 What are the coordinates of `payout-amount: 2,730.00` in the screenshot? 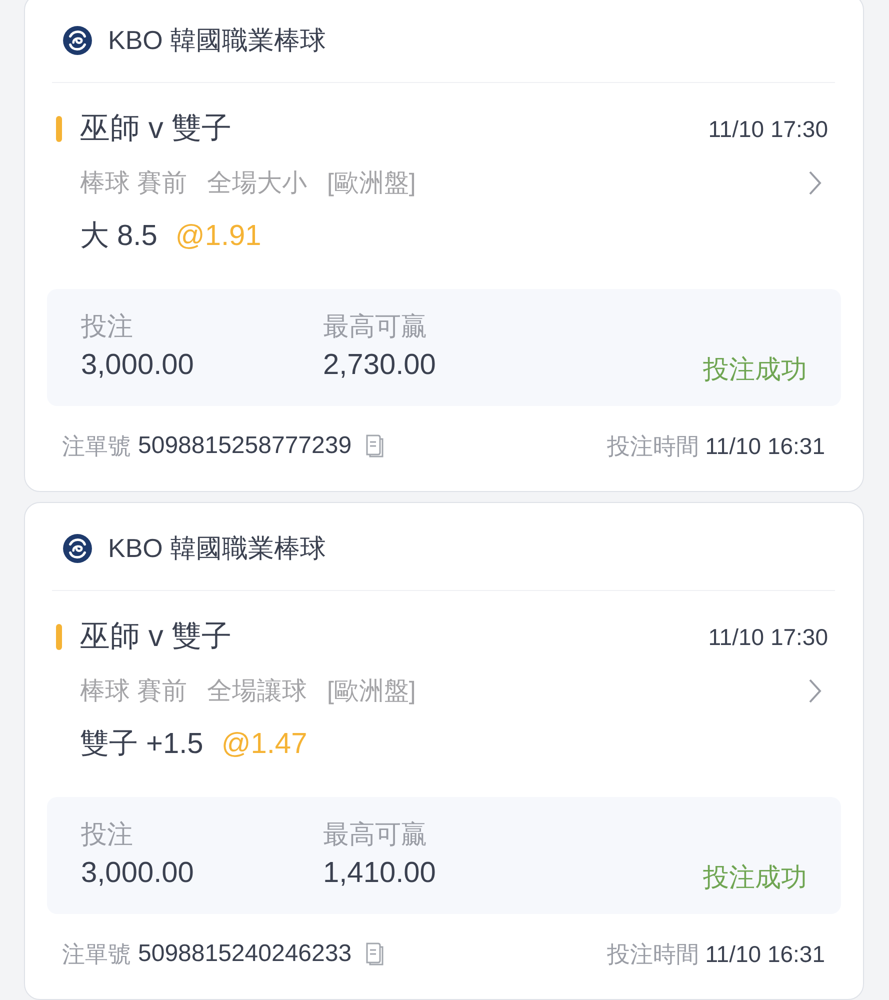 It's located at (379, 365).